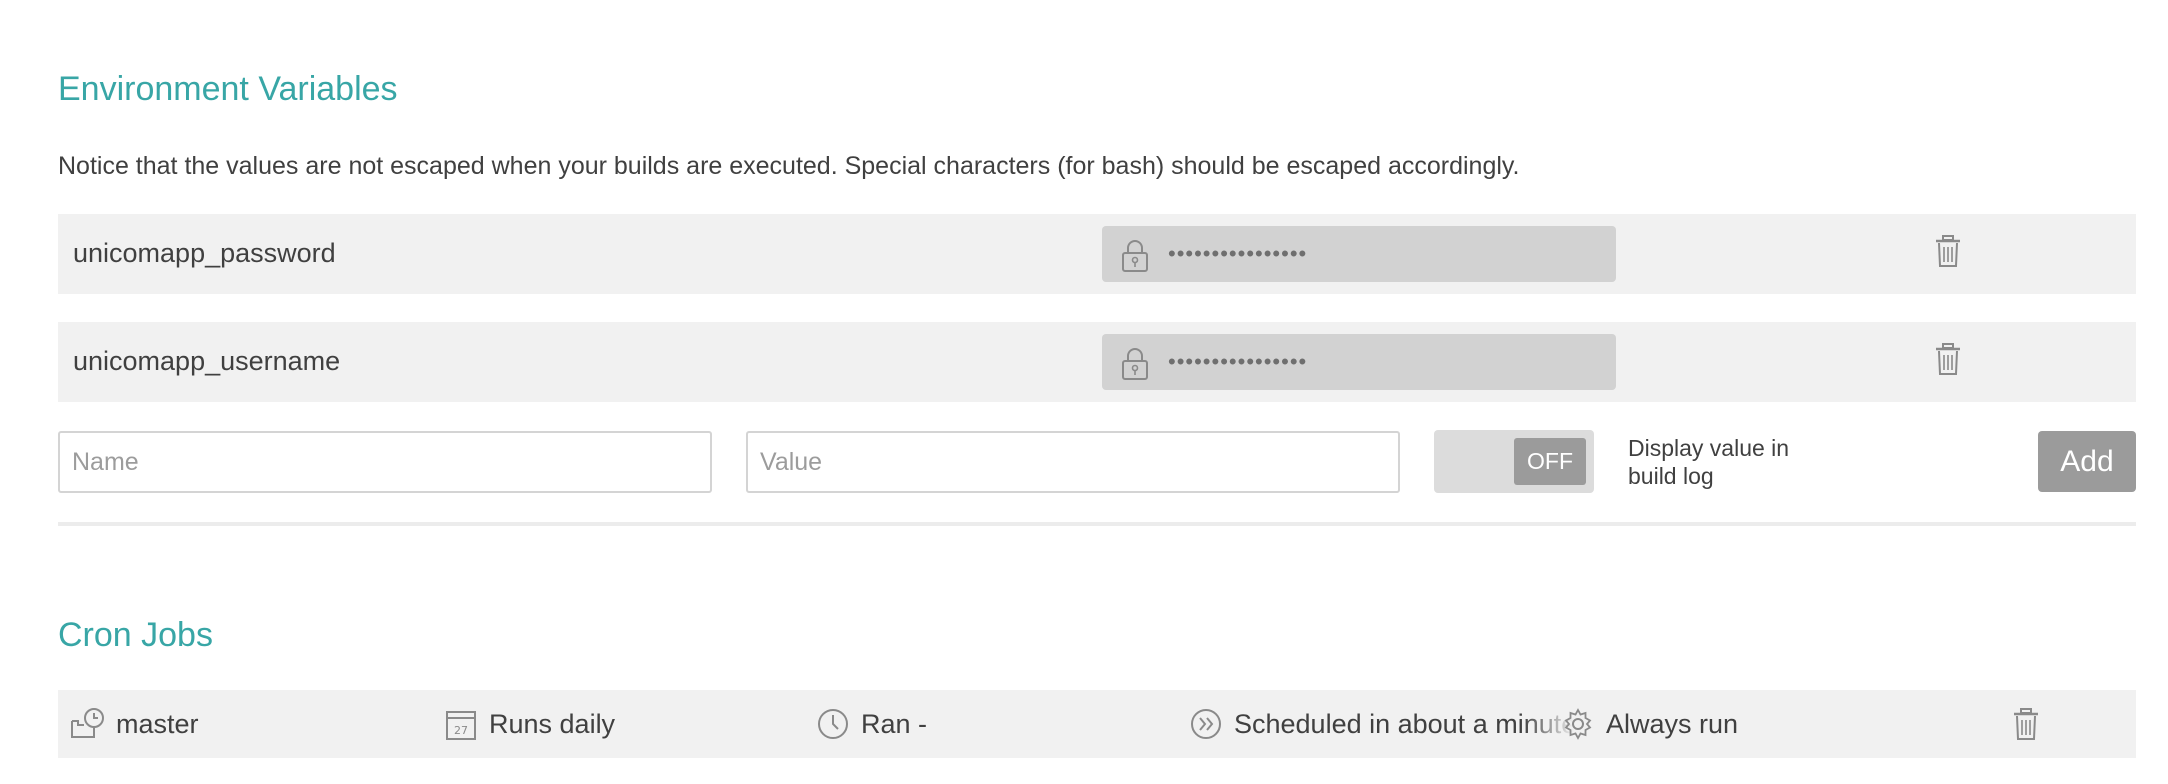  I want to click on gear-icon, so click(1578, 724).